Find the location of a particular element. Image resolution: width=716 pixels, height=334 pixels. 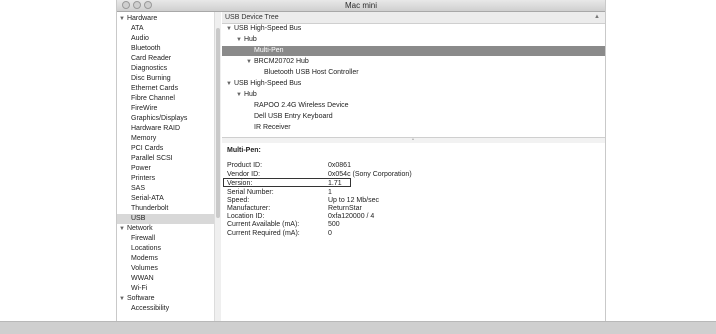

sidebar-item-usb: USB is located at coordinates (165, 219).